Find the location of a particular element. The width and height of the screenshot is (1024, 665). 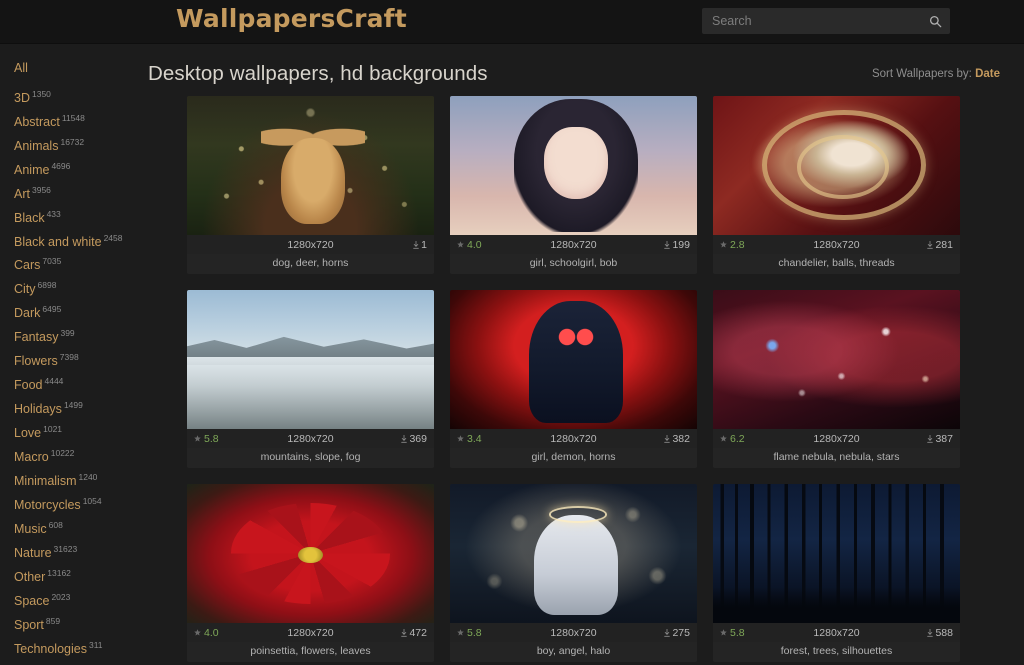

wallpaper-card: 1280x720 1 dog, deer, horns is located at coordinates (310, 185).